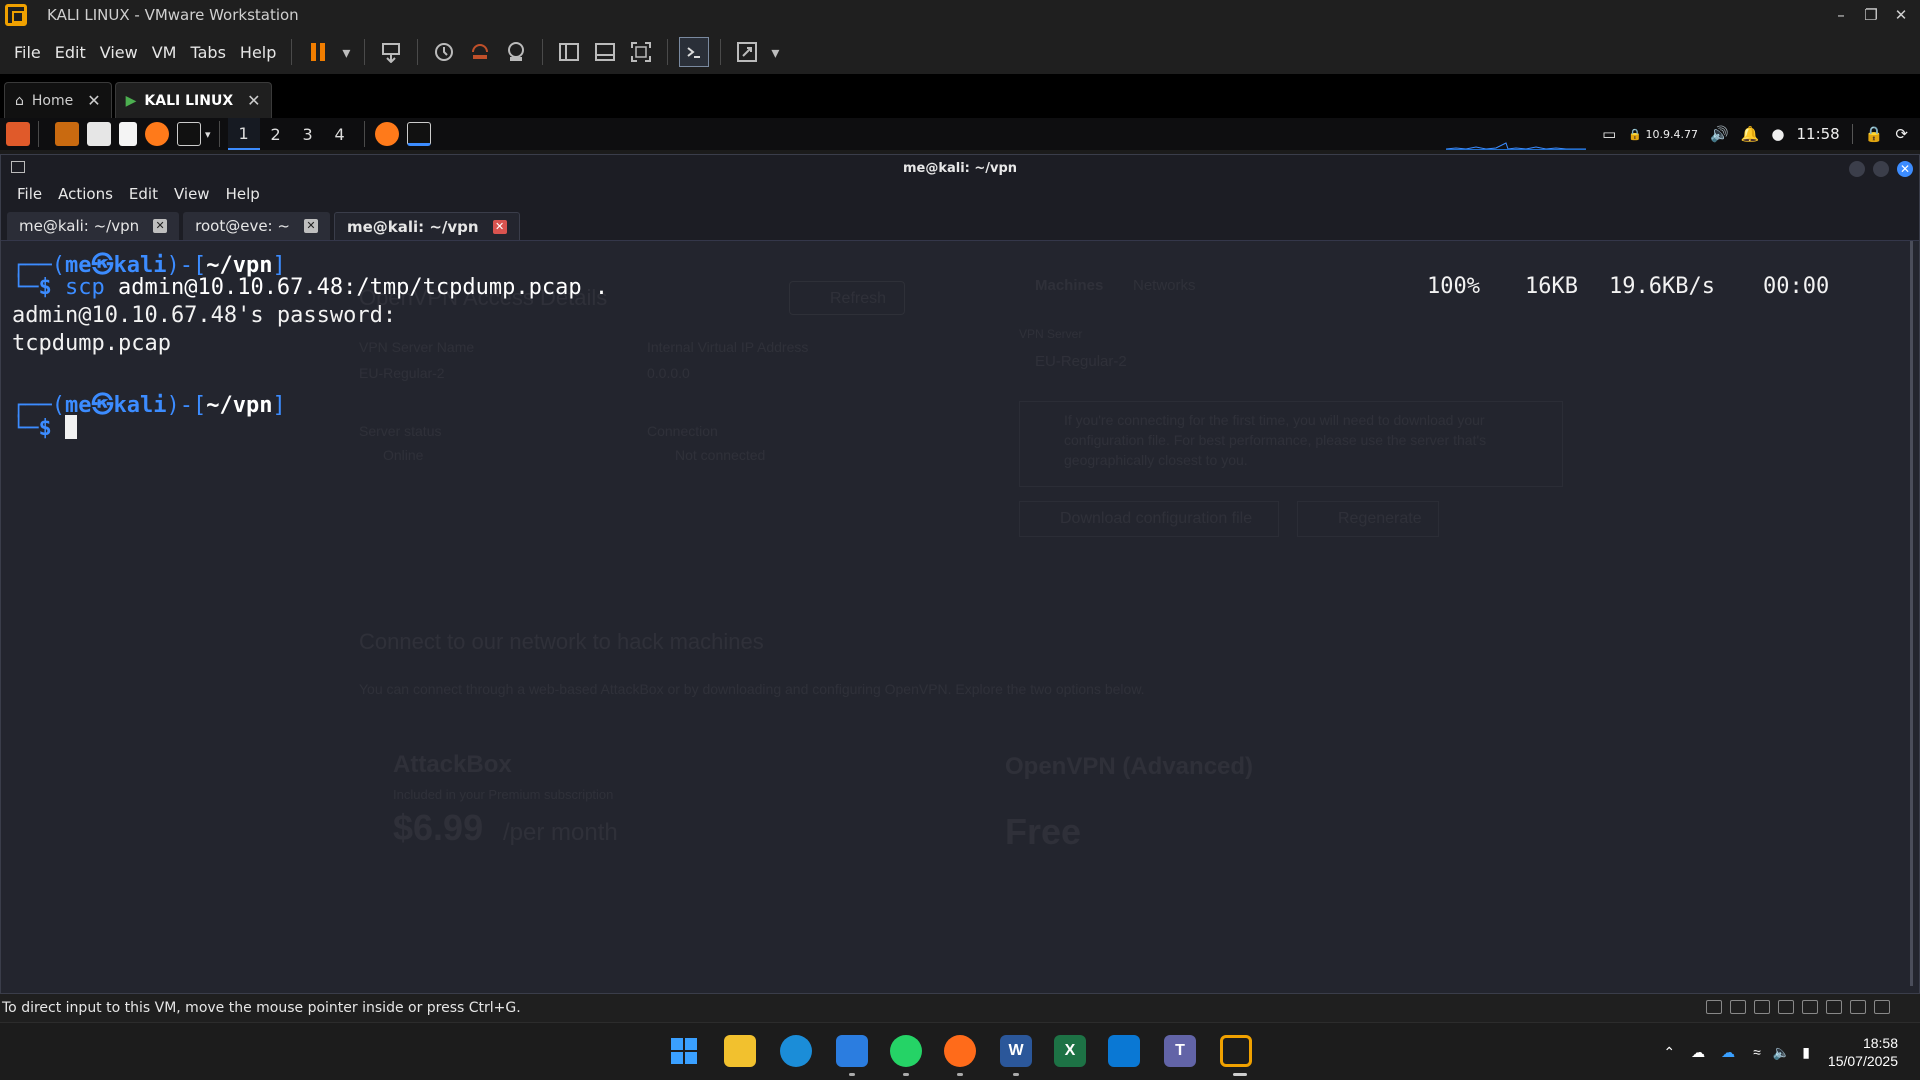 This screenshot has width=1920, height=1080. What do you see at coordinates (1901, 134) in the screenshot?
I see `logout-icon: ⟳` at bounding box center [1901, 134].